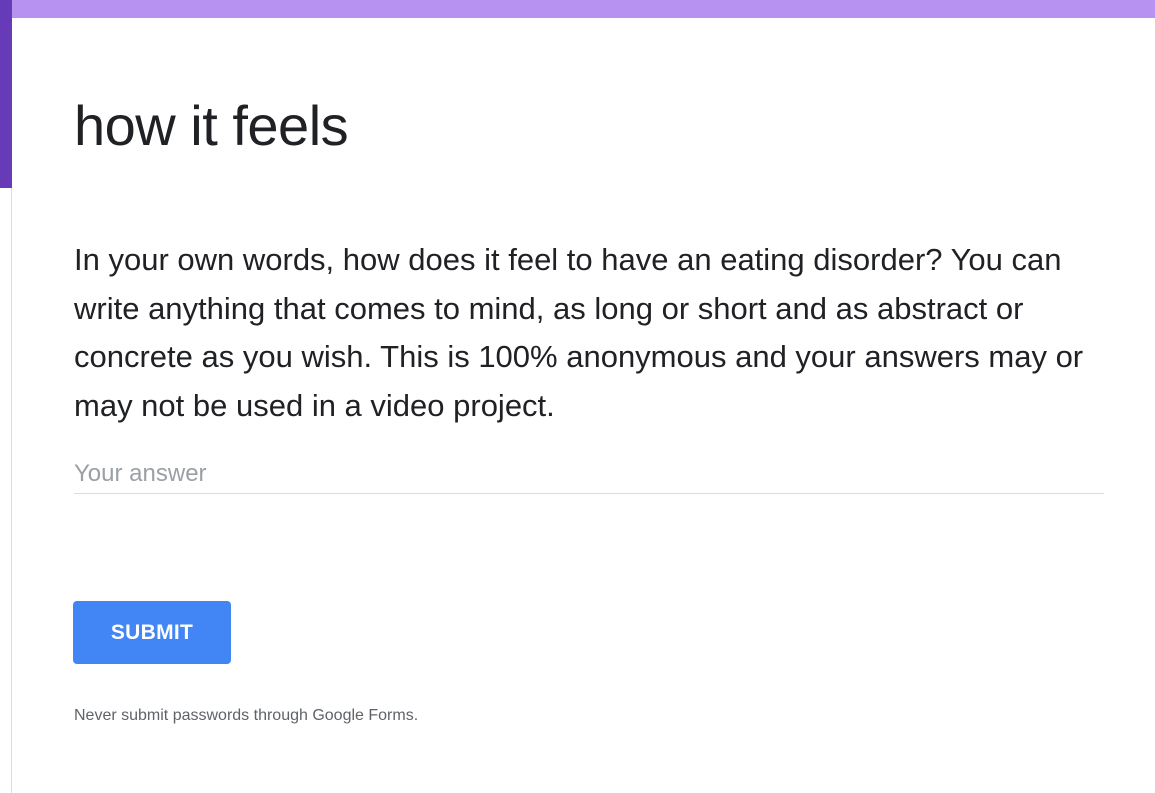 Image resolution: width=1155 pixels, height=793 pixels. Describe the element at coordinates (211, 125) in the screenshot. I see `form-title: how it feels` at that location.